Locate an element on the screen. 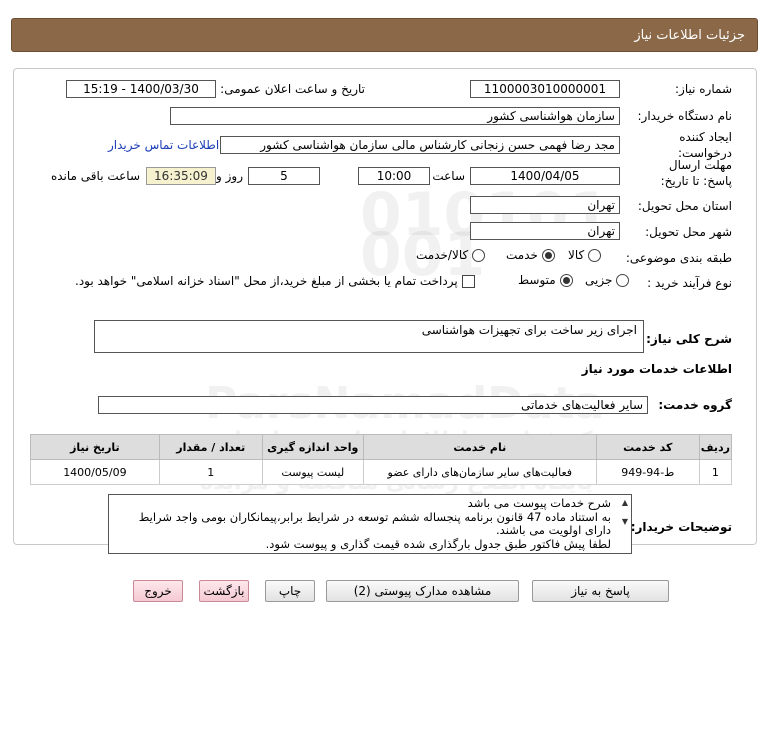 This screenshot has height=745, width=770. buyer-contact-link: اطلاعات تماس خریدار is located at coordinates (163, 145).